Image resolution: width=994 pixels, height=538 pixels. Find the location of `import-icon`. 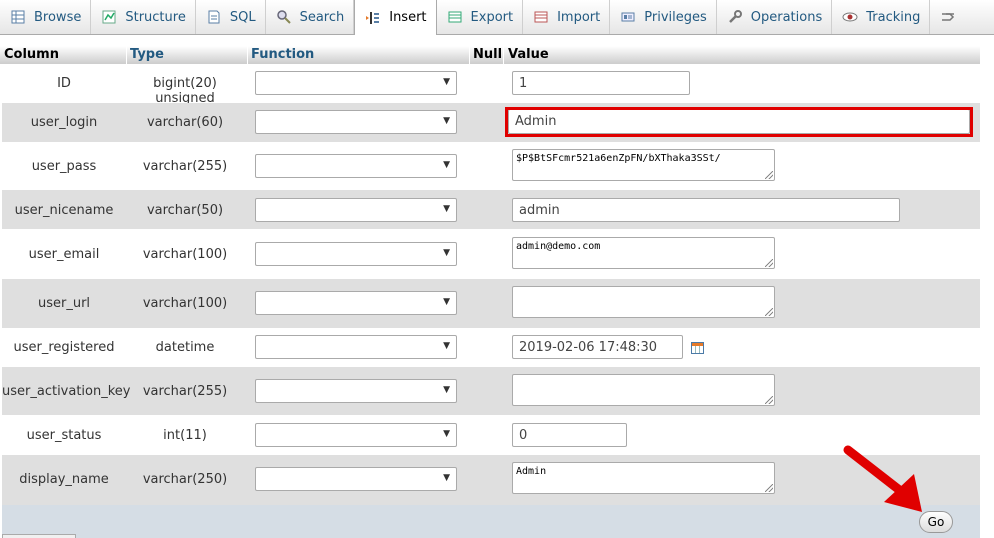

import-icon is located at coordinates (541, 17).